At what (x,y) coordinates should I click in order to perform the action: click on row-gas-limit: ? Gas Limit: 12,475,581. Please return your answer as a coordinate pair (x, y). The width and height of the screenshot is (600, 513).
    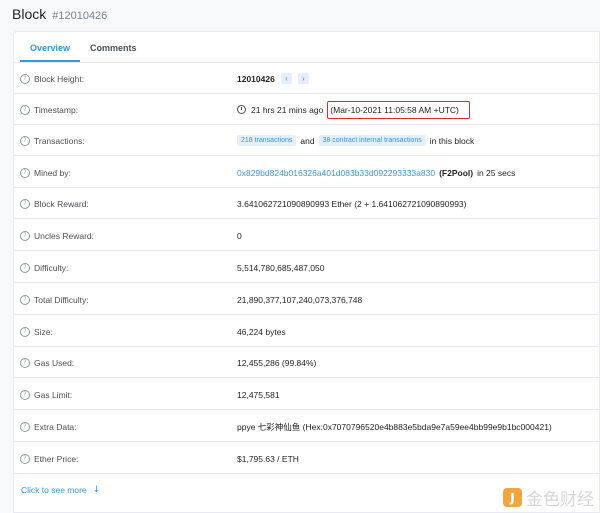
    Looking at the image, I should click on (307, 394).